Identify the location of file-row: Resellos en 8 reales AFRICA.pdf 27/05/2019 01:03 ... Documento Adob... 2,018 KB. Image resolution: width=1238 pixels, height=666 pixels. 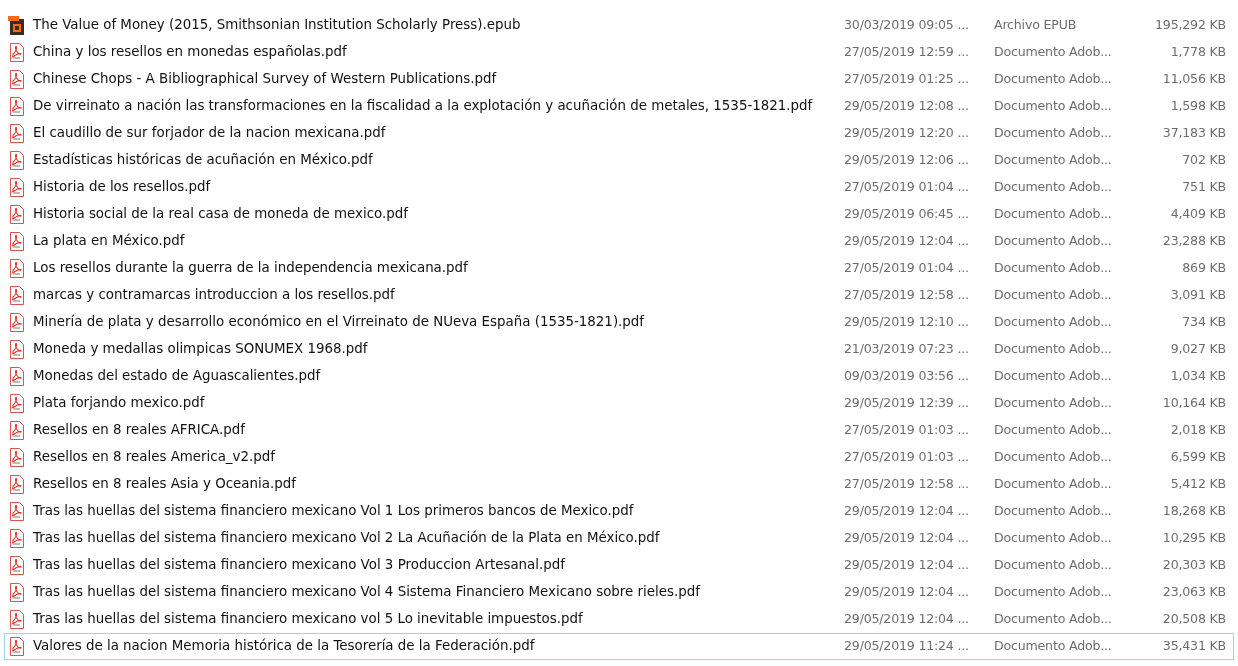
(619, 430).